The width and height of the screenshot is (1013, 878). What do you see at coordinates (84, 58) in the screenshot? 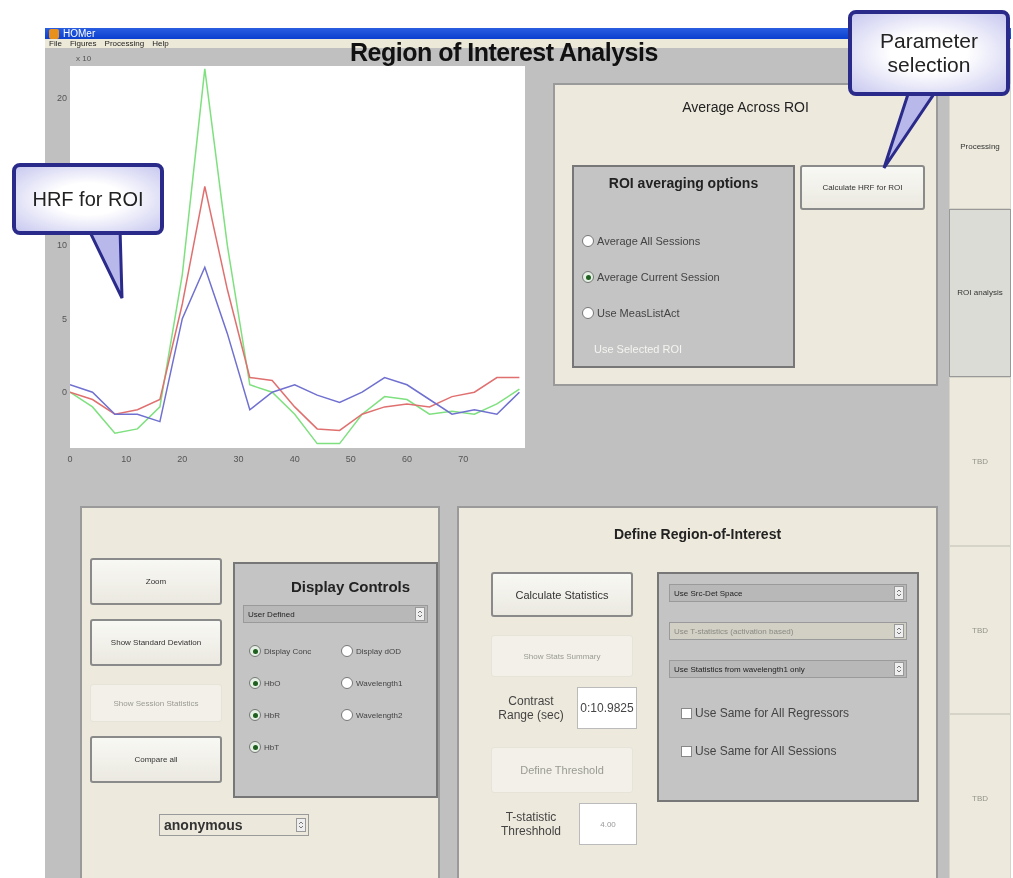
I see `axis-exponent: x 10` at bounding box center [84, 58].